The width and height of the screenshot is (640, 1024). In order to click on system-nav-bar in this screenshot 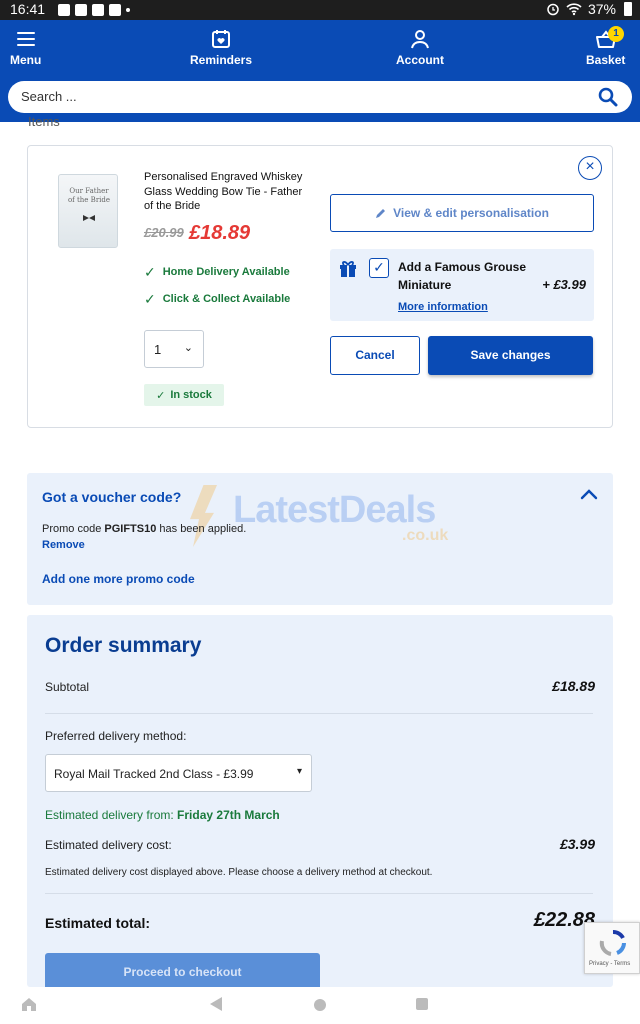, I will do `click(320, 1005)`.